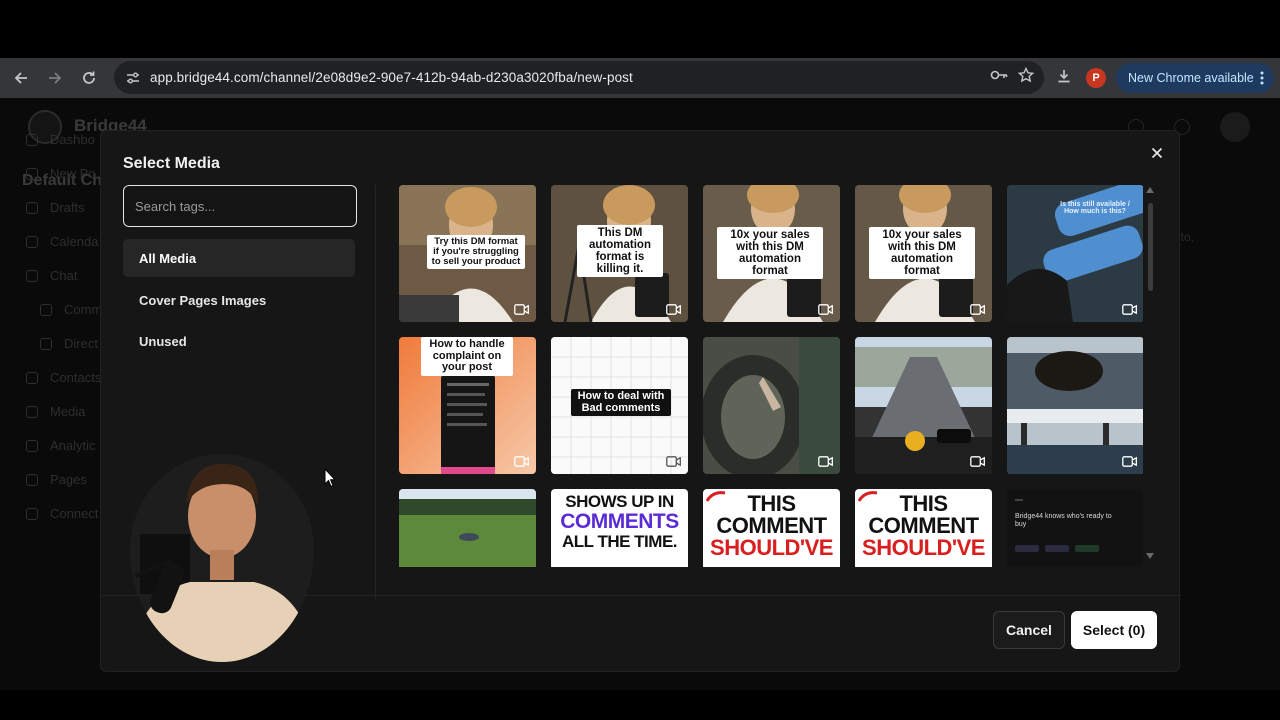 The image size is (1280, 720). I want to click on caption-line: ALL THE TIME., so click(619, 541).